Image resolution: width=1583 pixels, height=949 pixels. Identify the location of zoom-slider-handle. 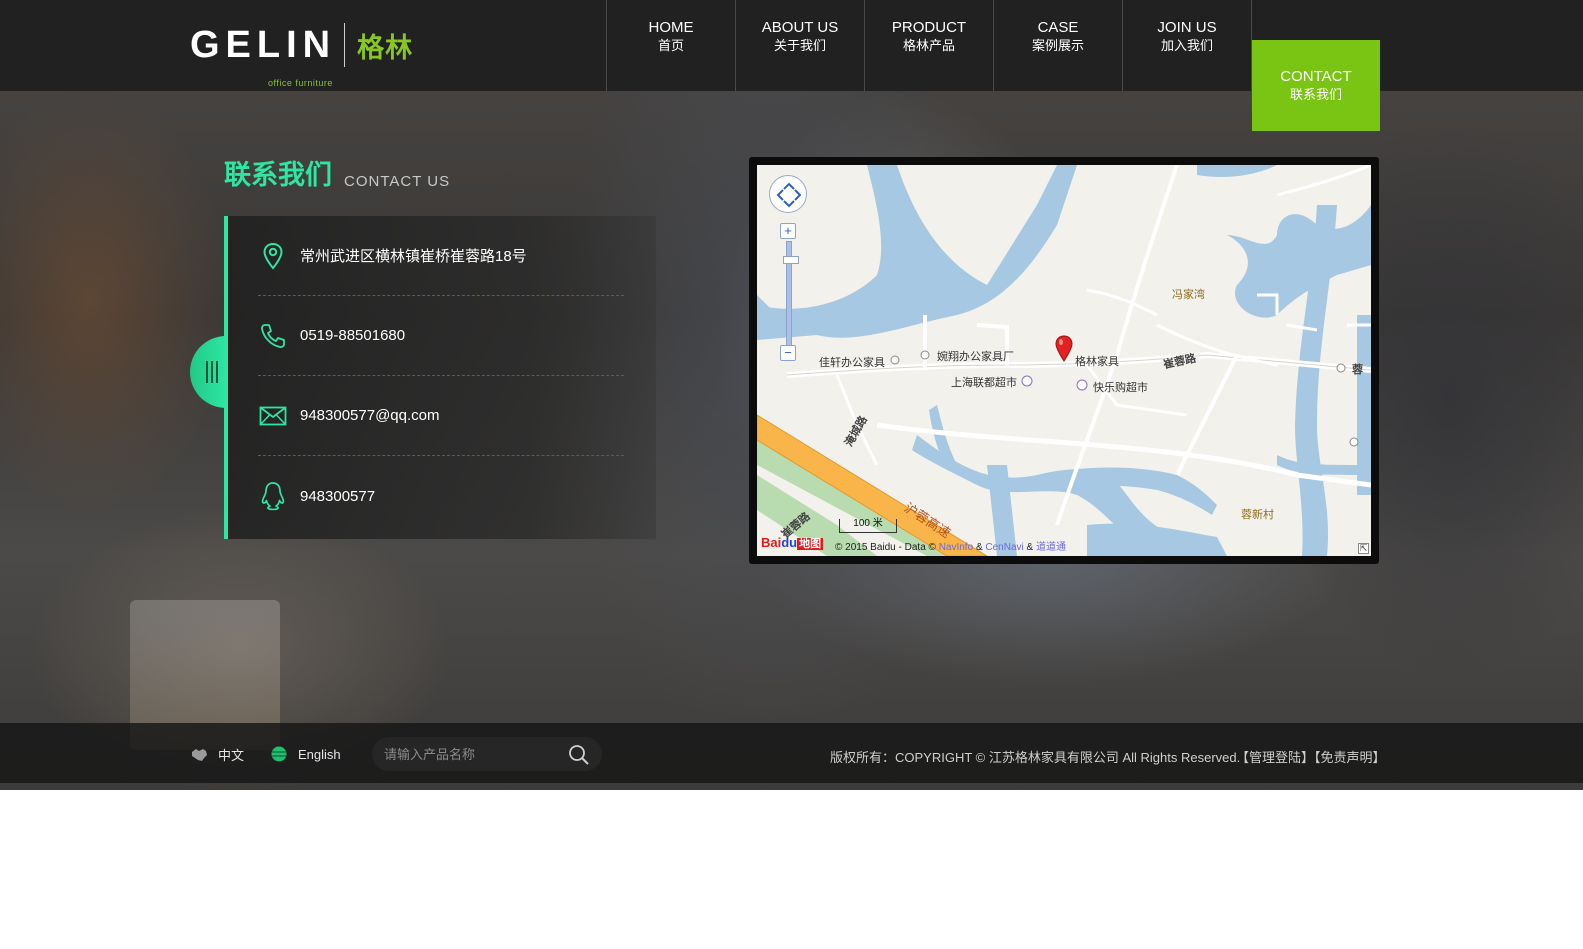
(791, 260).